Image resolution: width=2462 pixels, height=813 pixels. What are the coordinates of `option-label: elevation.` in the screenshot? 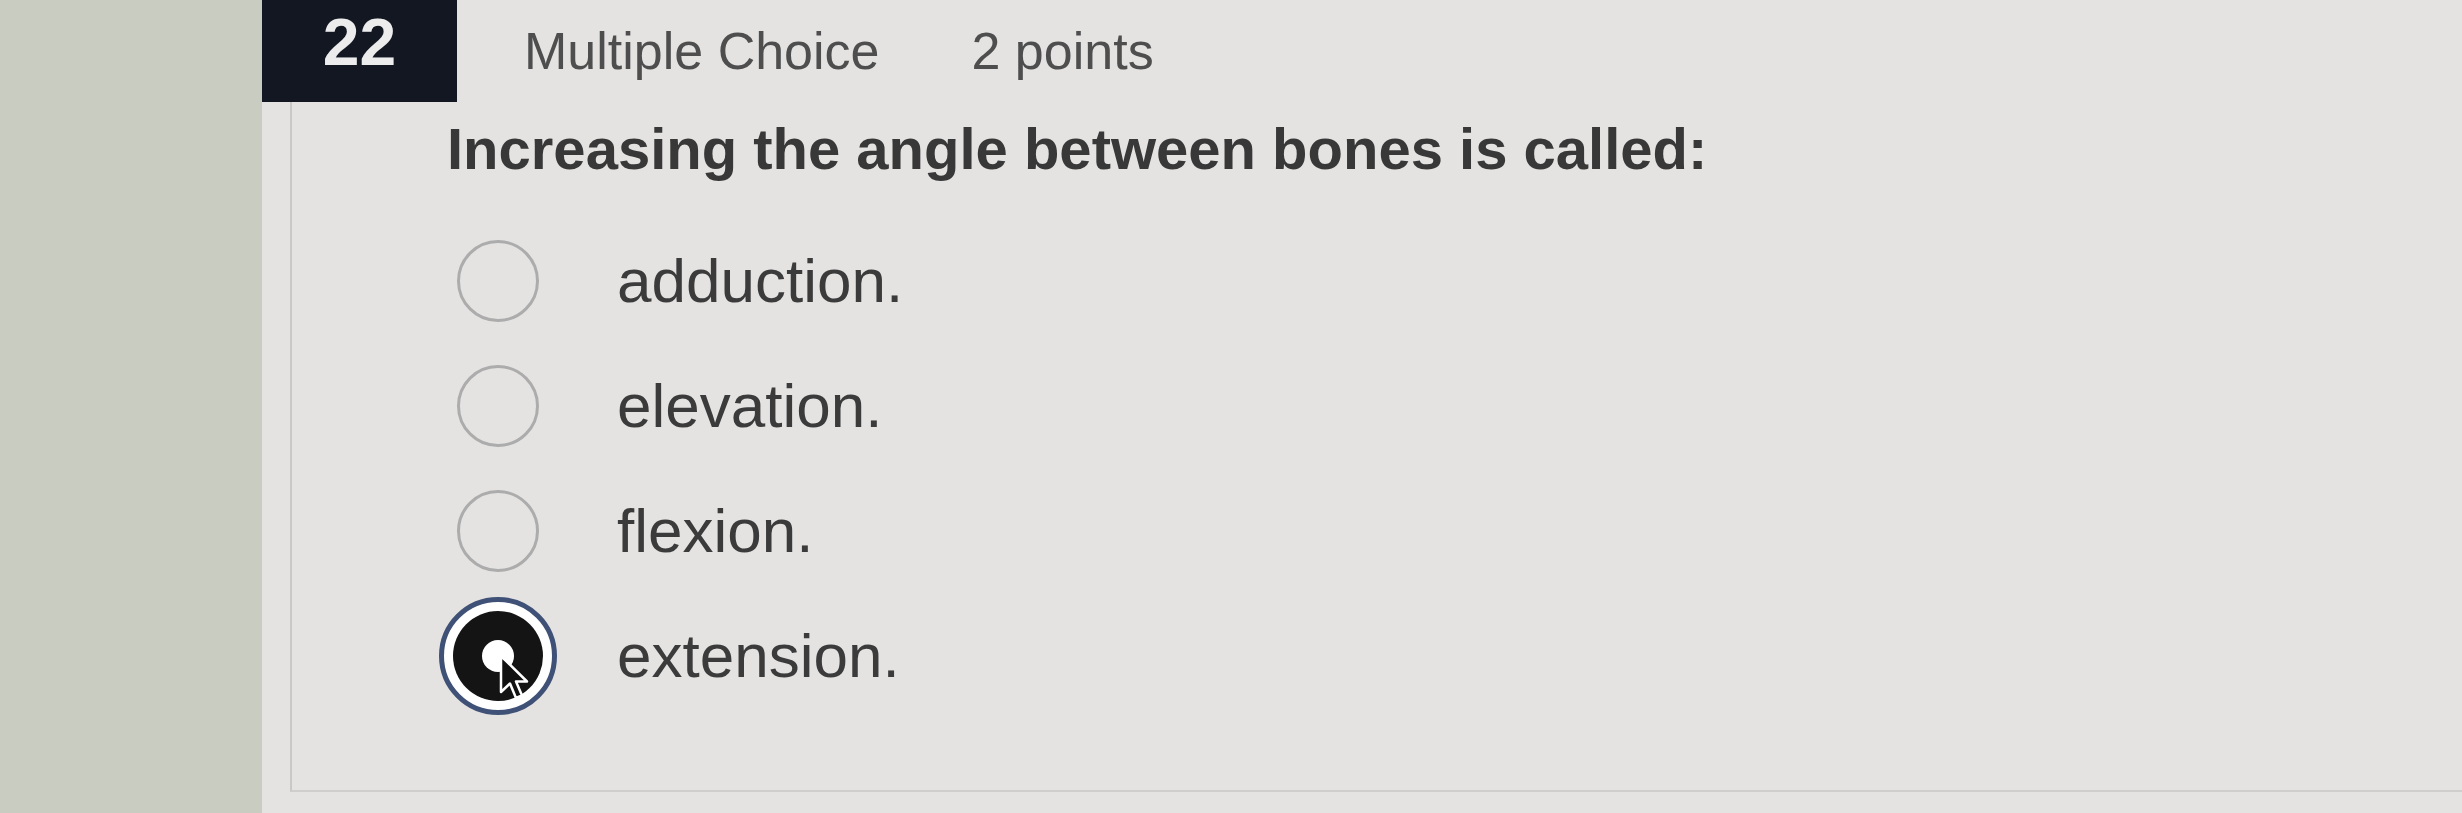 It's located at (750, 405).